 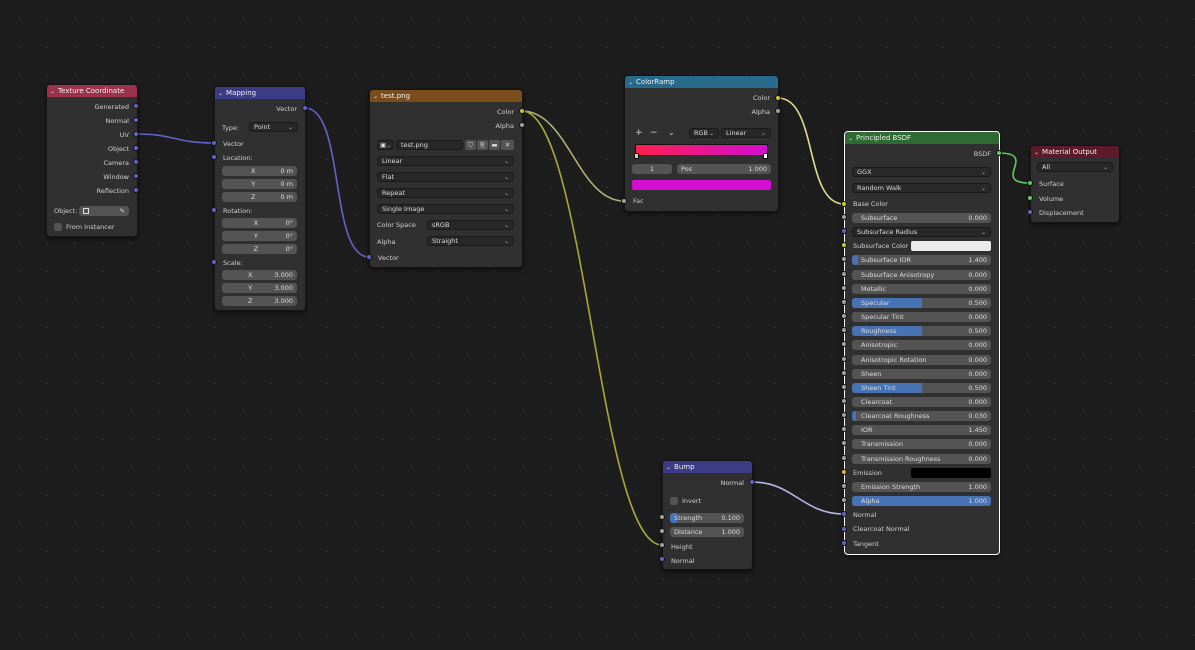 What do you see at coordinates (844, 330) in the screenshot?
I see `bsdf-param-in-8-socket` at bounding box center [844, 330].